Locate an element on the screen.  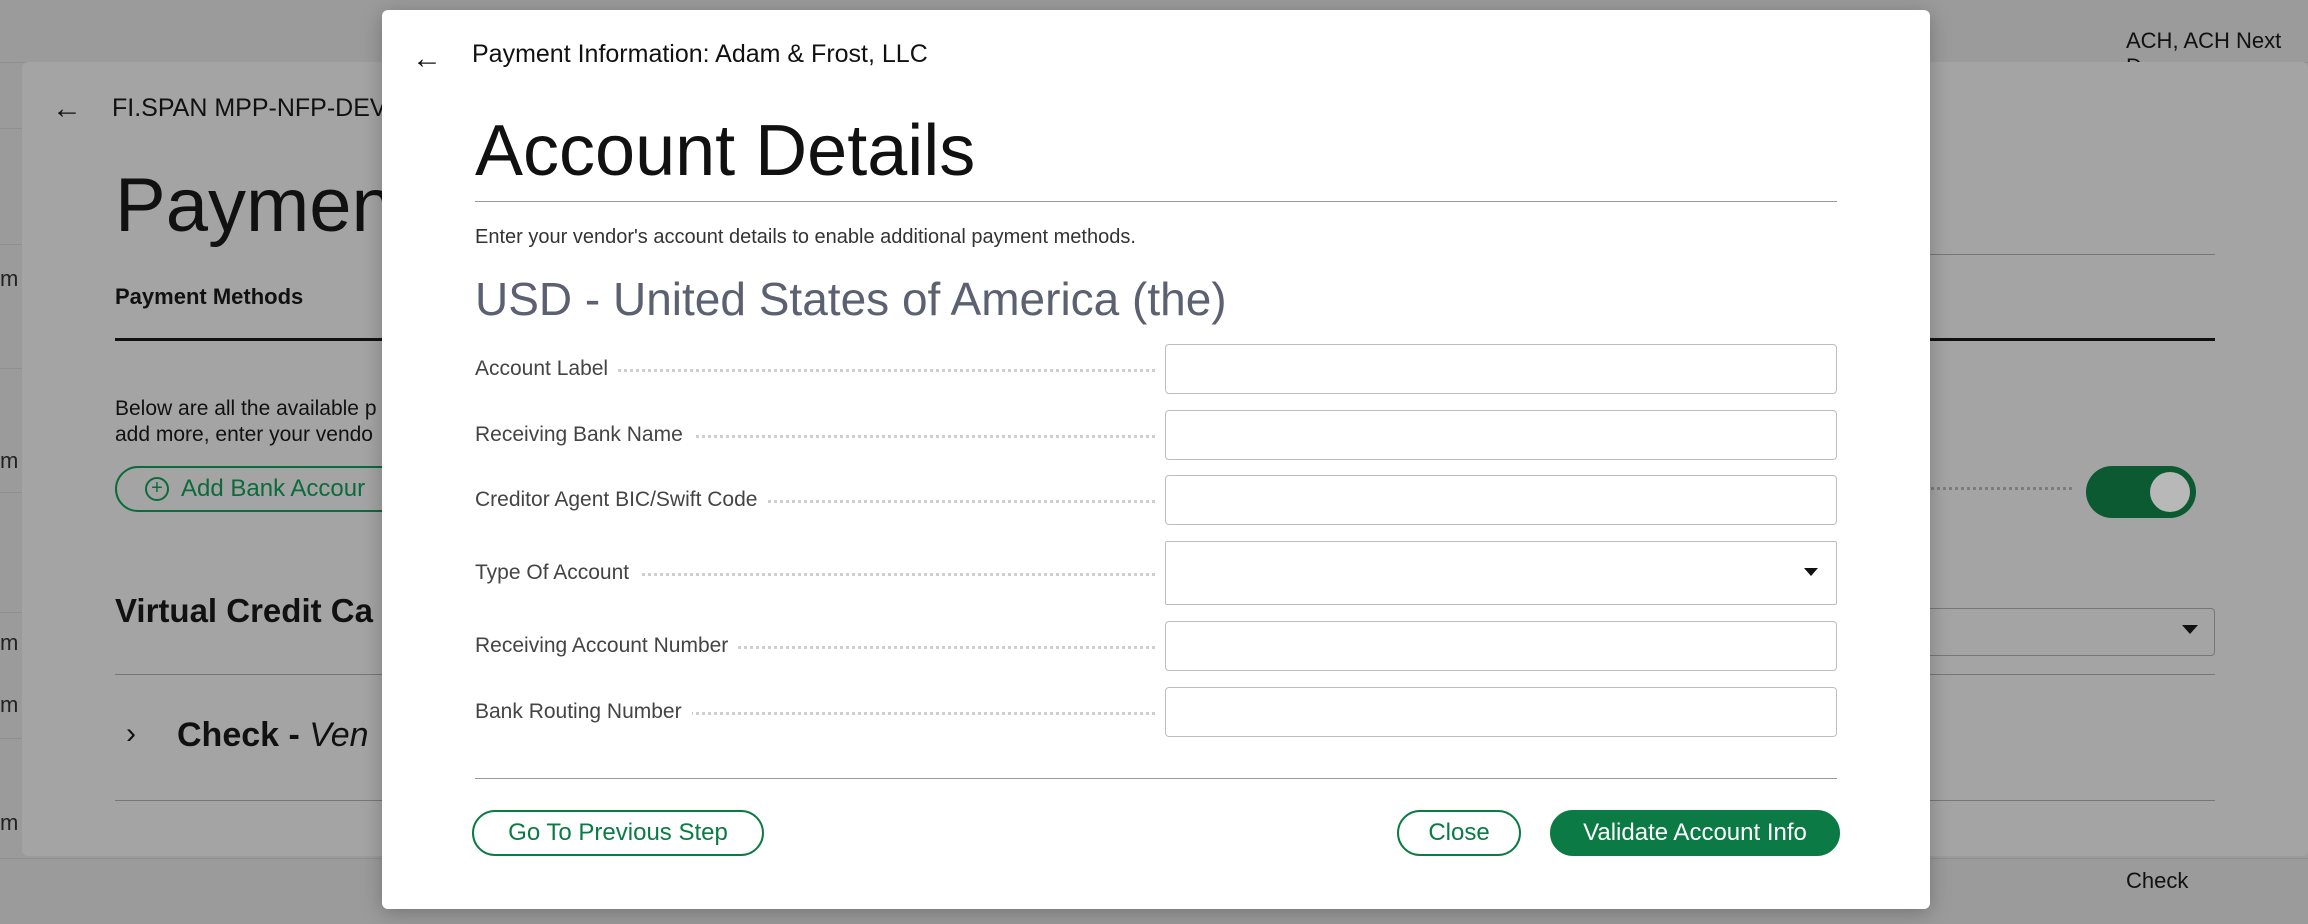
plus-circle-icon: + is located at coordinates (157, 489).